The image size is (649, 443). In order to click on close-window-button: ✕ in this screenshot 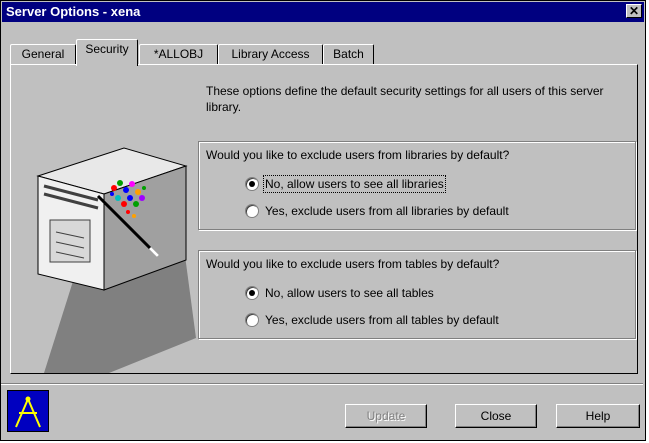, I will do `click(634, 11)`.